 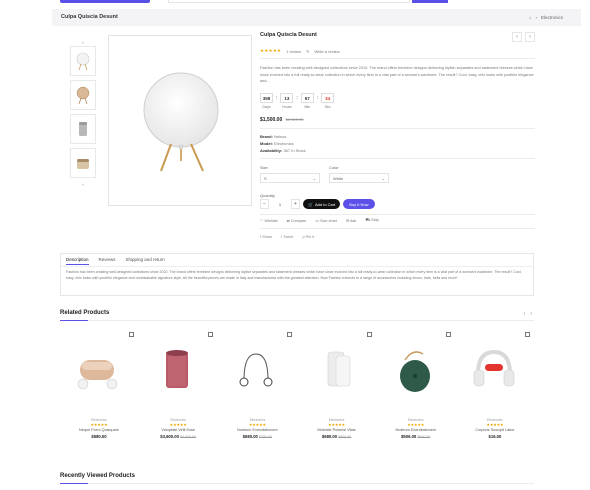 I want to click on green-speaker-image, so click(x=414, y=371).